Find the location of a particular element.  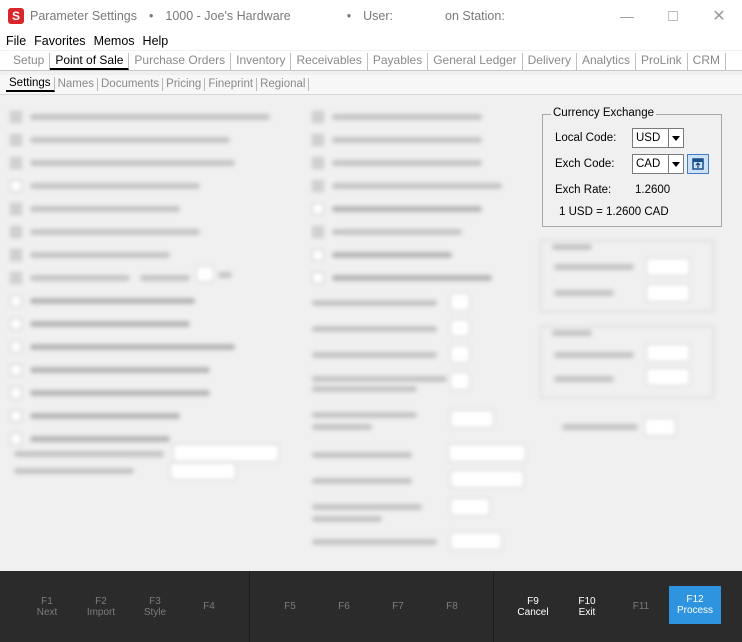

f8-button: F8 is located at coordinates (452, 606).